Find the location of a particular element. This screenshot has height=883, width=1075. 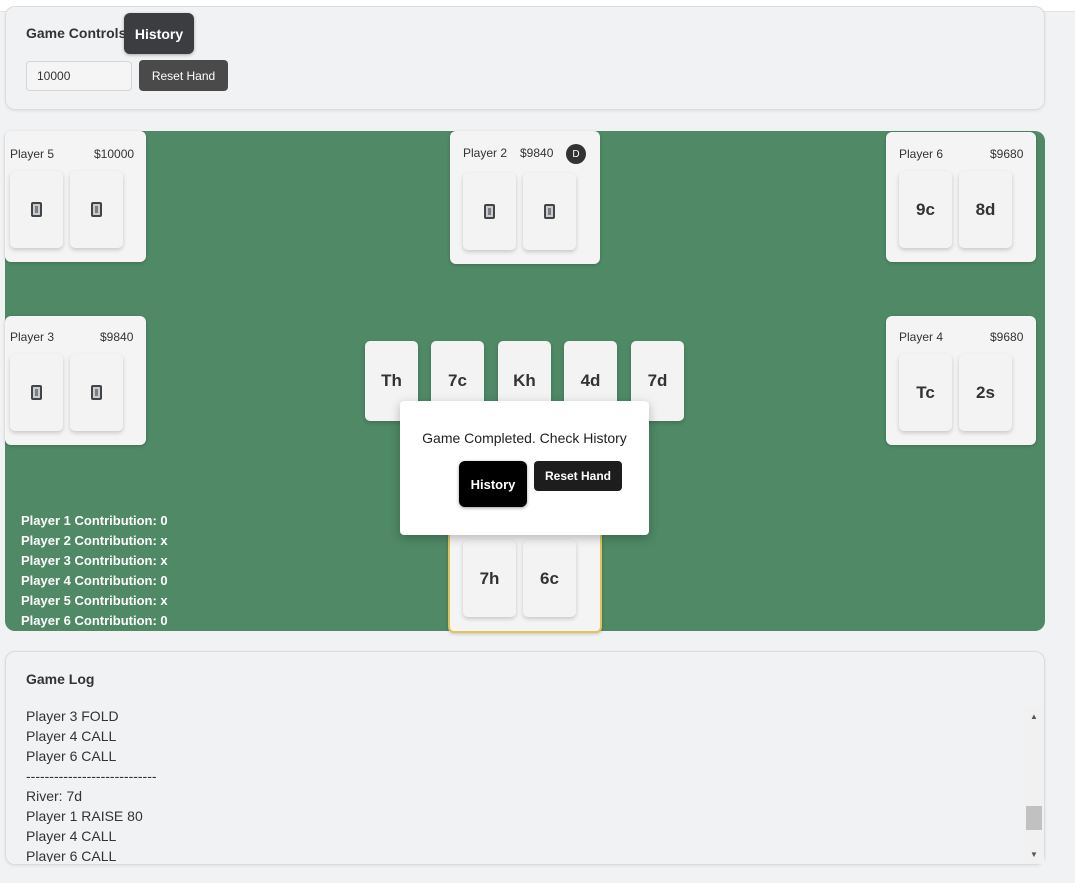

hole-card: 9c is located at coordinates (925, 209).